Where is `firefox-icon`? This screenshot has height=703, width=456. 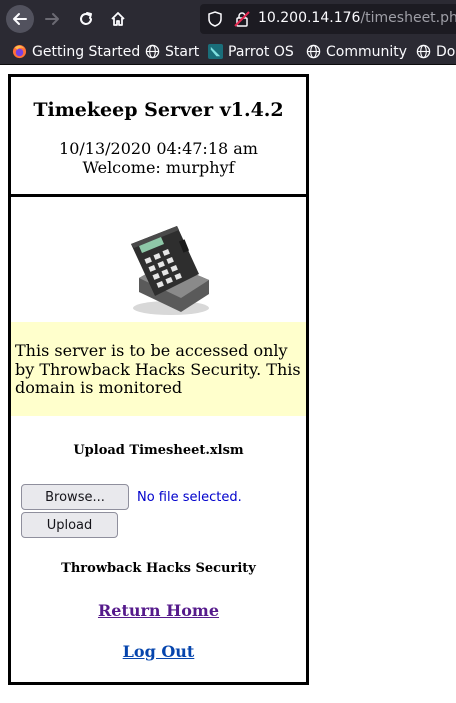 firefox-icon is located at coordinates (19, 51).